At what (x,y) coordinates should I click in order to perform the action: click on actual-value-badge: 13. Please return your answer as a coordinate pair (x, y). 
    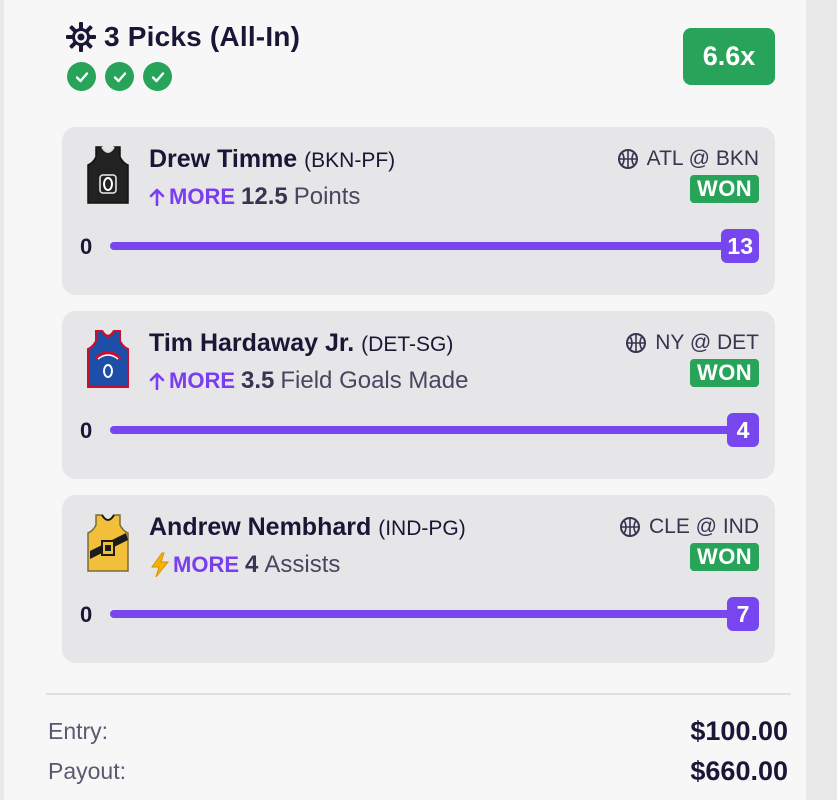
    Looking at the image, I should click on (740, 246).